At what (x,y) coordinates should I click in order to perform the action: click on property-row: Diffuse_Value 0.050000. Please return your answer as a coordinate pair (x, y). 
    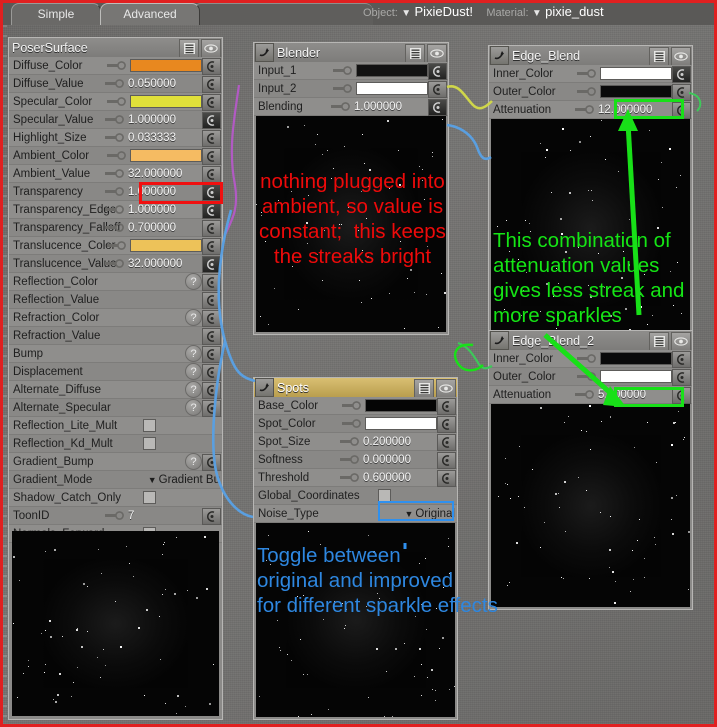
    Looking at the image, I should click on (115, 84).